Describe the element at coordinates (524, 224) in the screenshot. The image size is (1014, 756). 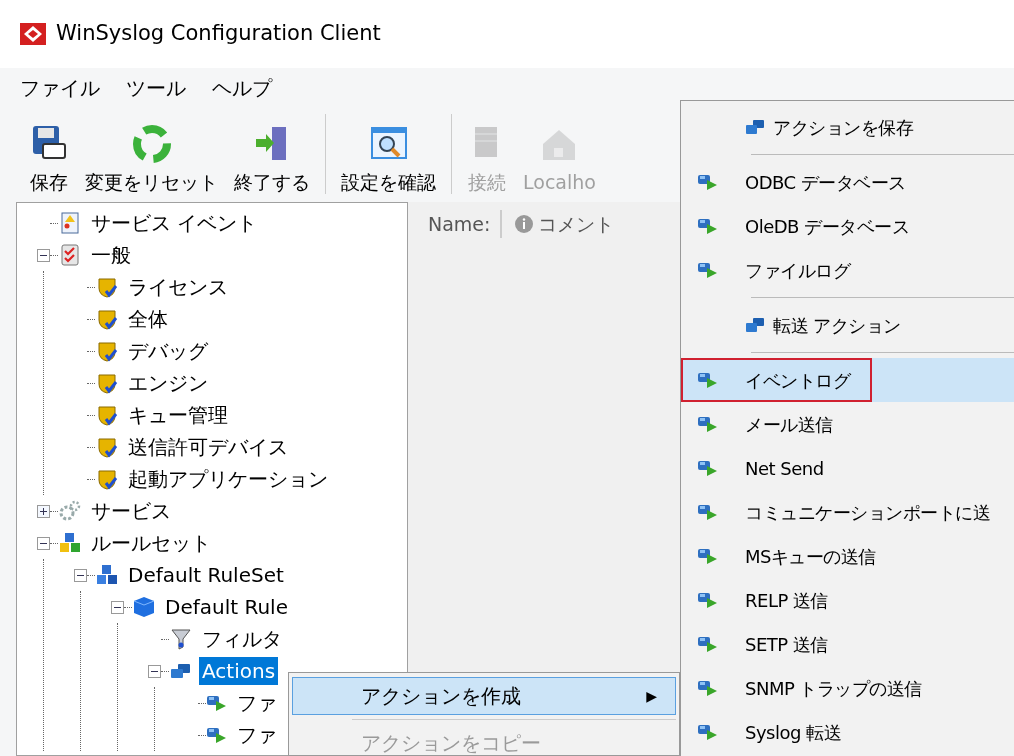
I see `info-icon` at that location.